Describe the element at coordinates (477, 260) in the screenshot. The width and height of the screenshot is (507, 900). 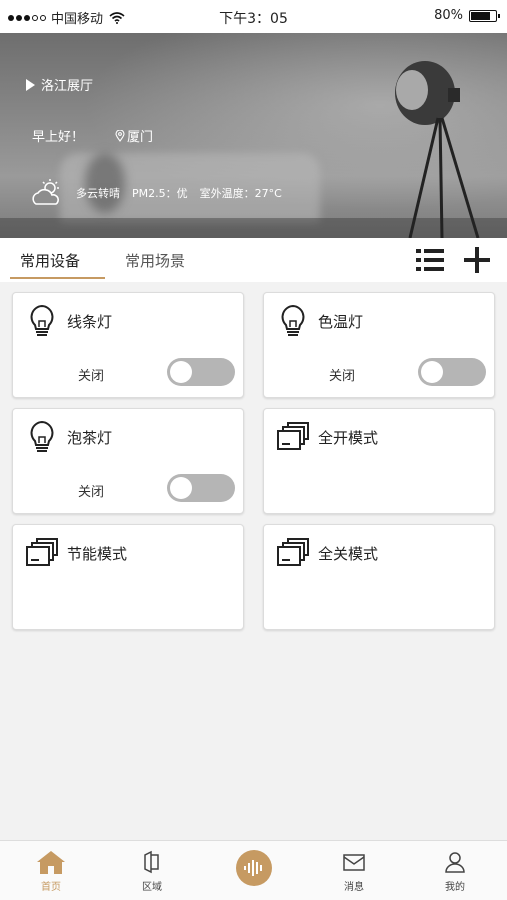
I see `add-icon` at that location.